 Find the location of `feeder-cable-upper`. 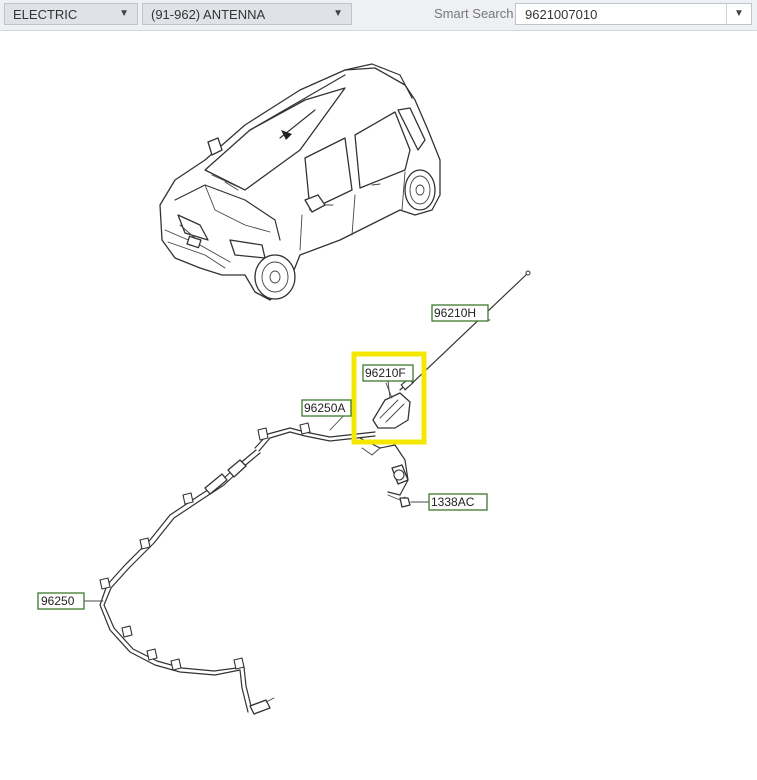

feeder-cable-upper is located at coordinates (315, 437).